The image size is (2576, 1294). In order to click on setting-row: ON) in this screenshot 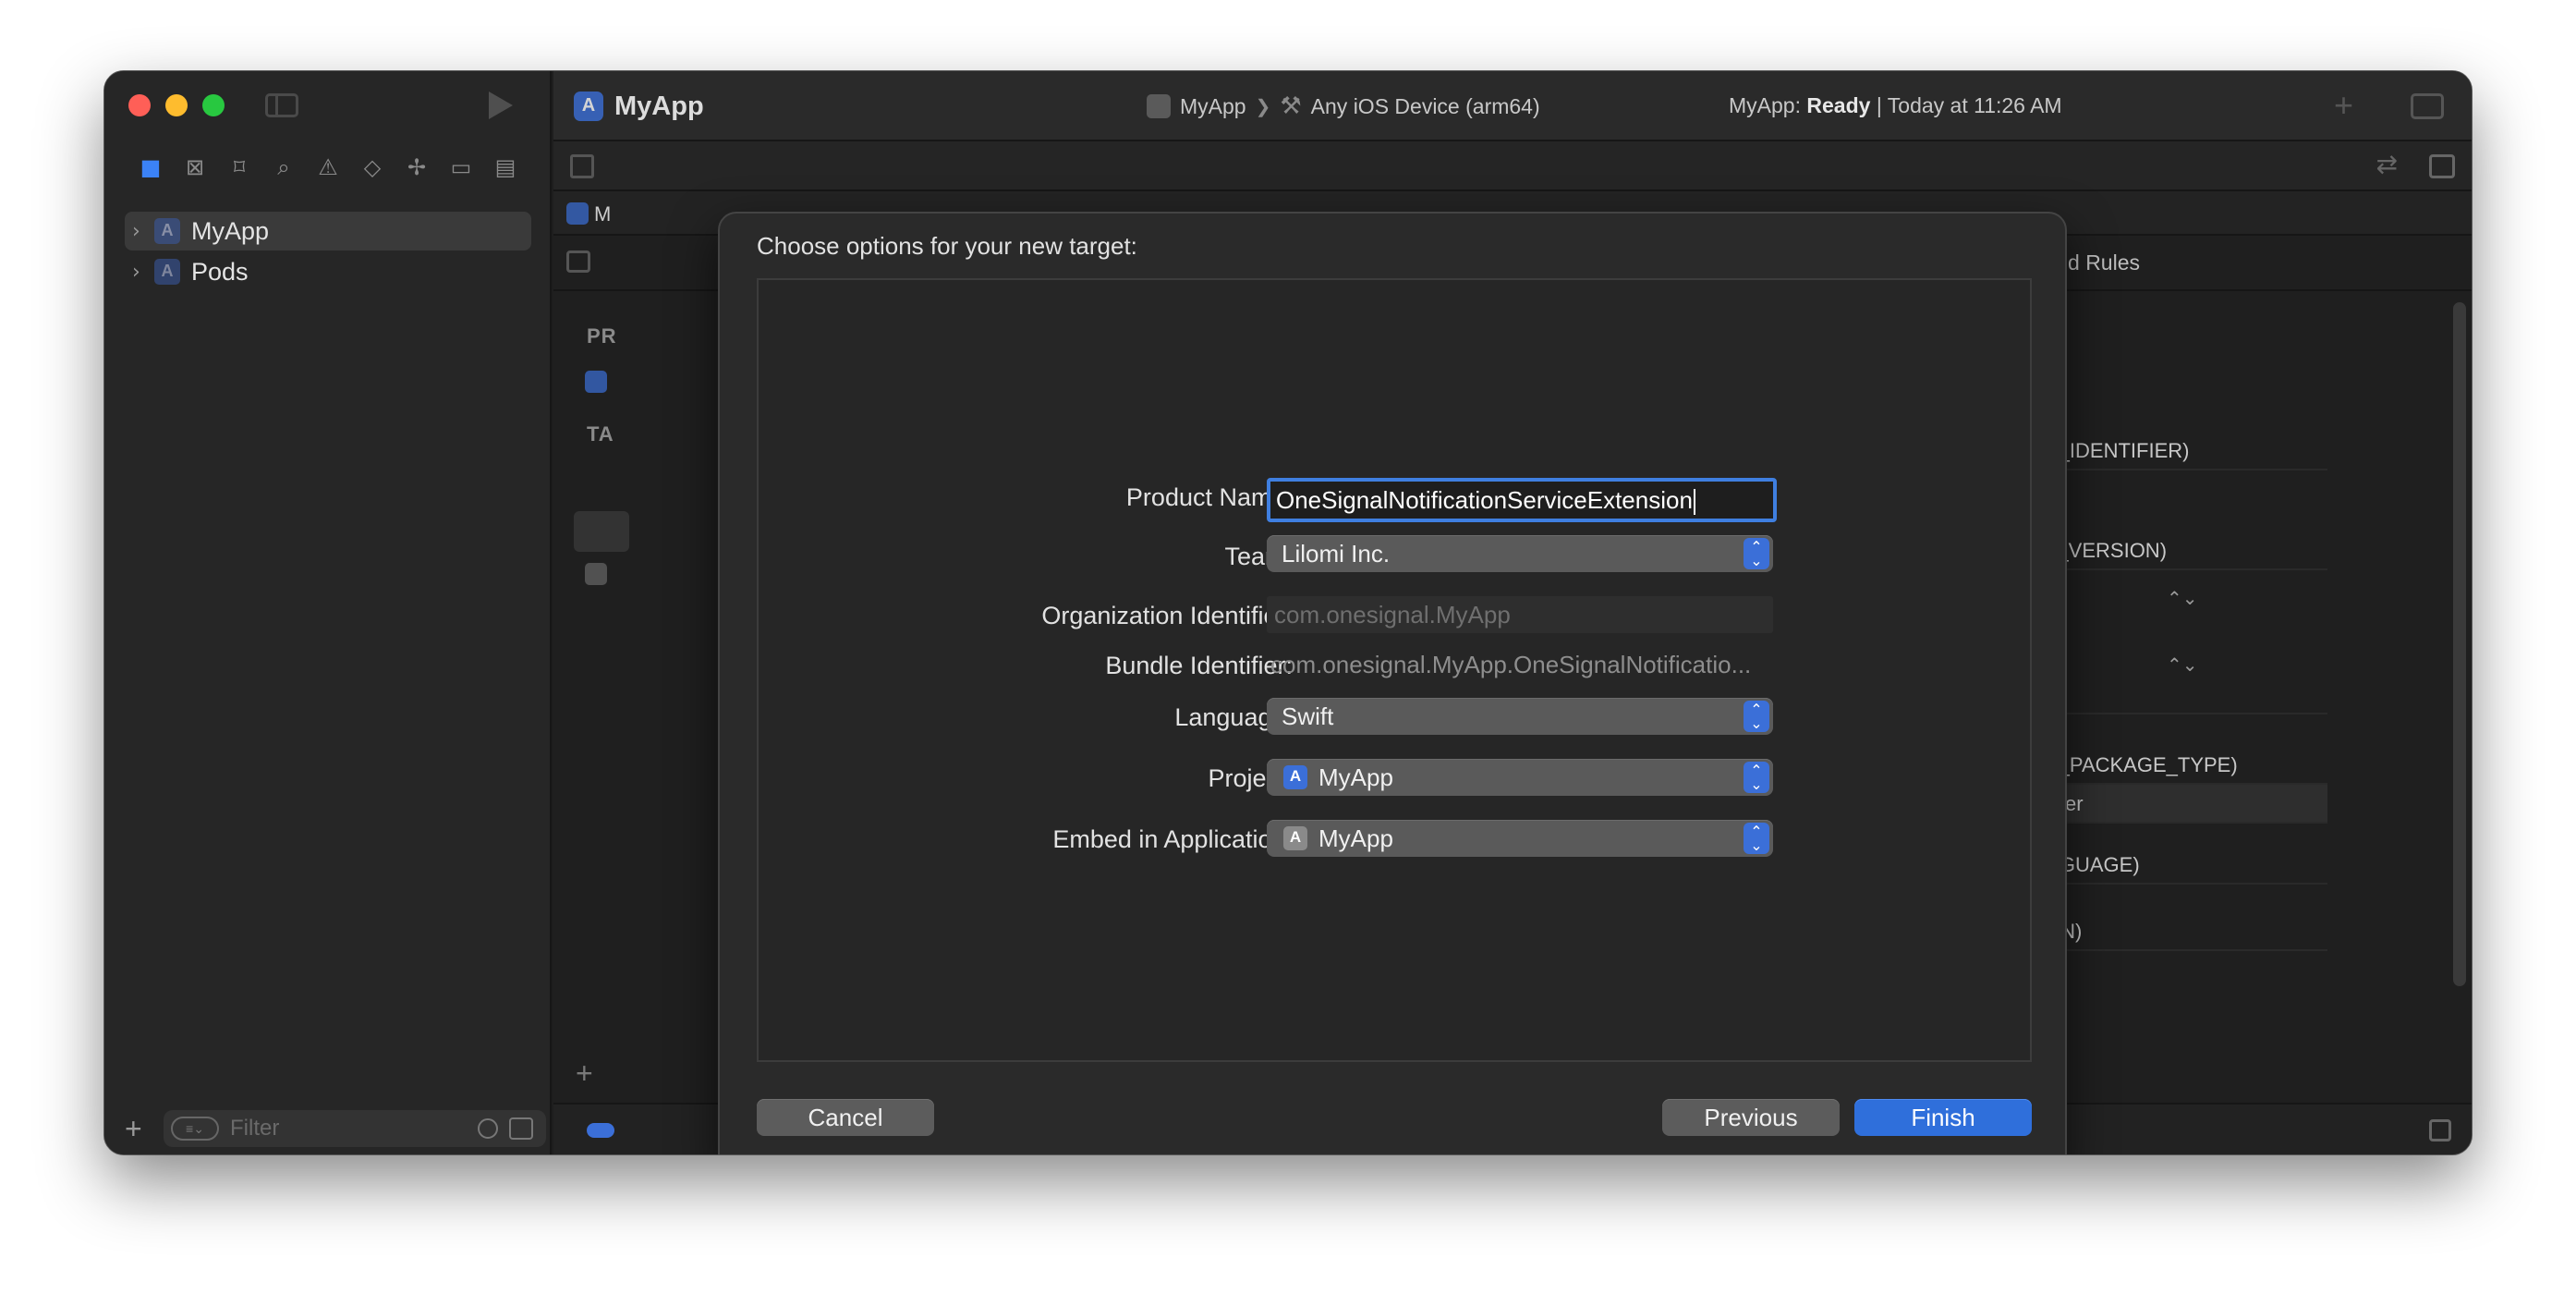, I will do `click(2179, 931)`.